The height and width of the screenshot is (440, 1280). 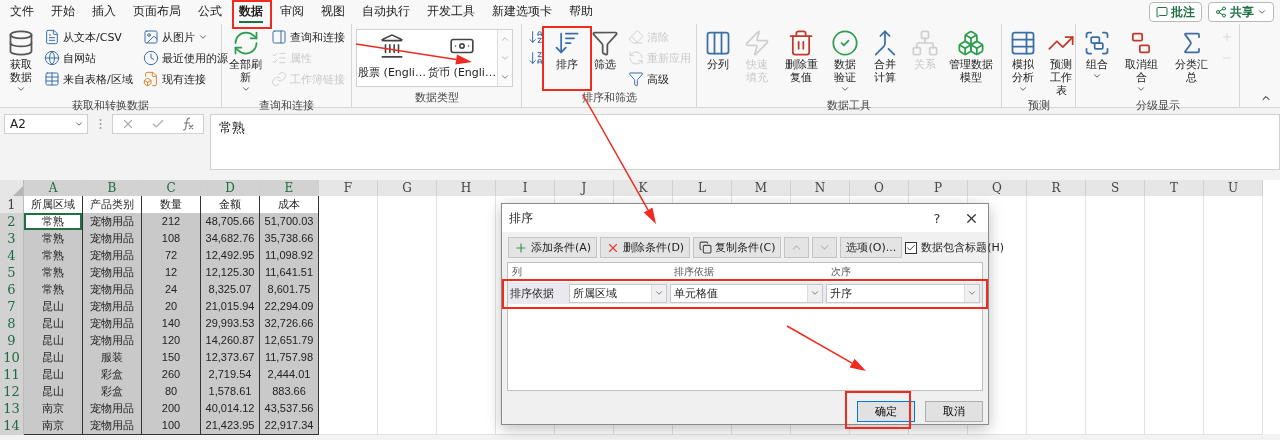 What do you see at coordinates (21, 63) in the screenshot?
I see `ribbon-button: 获取数据` at bounding box center [21, 63].